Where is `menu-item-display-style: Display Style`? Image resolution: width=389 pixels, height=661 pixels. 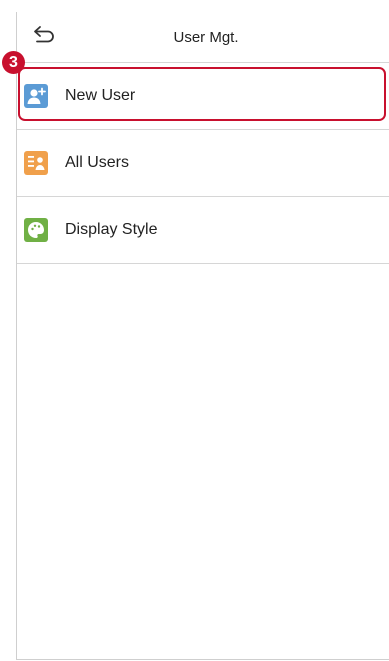 menu-item-display-style: Display Style is located at coordinates (203, 230).